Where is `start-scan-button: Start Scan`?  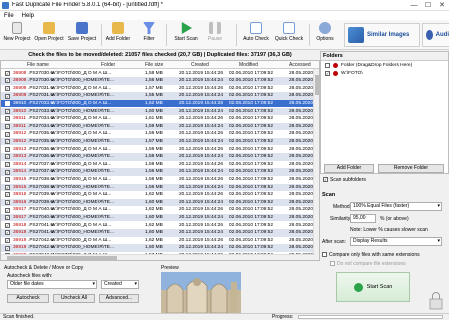 start-scan-button: Start Scan is located at coordinates (186, 35).